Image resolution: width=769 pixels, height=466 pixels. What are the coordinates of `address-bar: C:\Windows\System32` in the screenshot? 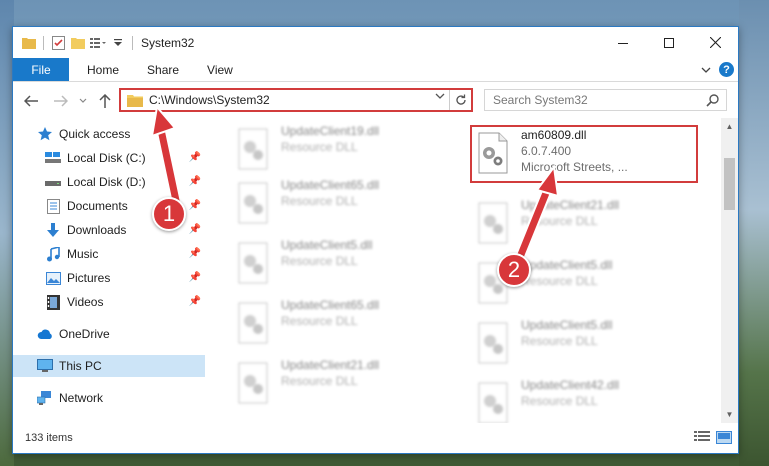 It's located at (296, 100).